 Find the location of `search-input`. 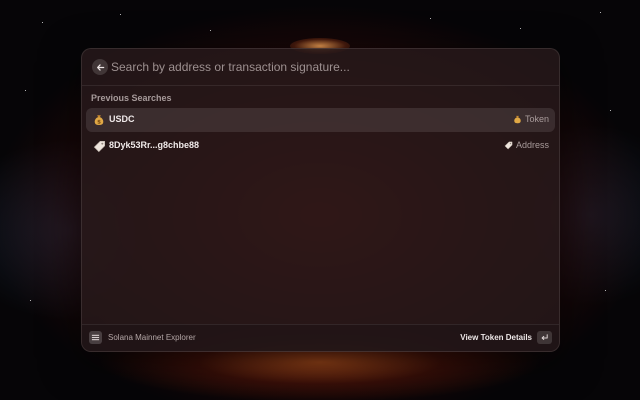

search-input is located at coordinates (326, 67).